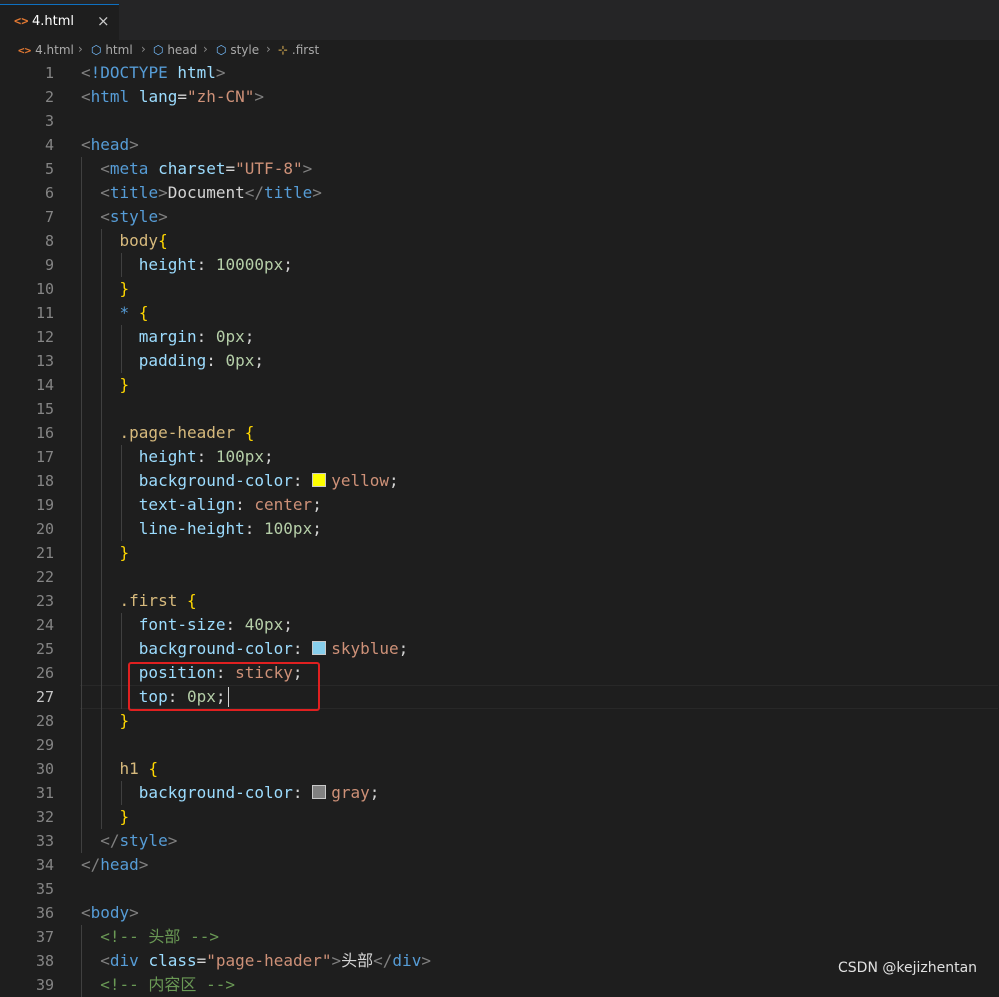  I want to click on line-number: 25, so click(44, 649).